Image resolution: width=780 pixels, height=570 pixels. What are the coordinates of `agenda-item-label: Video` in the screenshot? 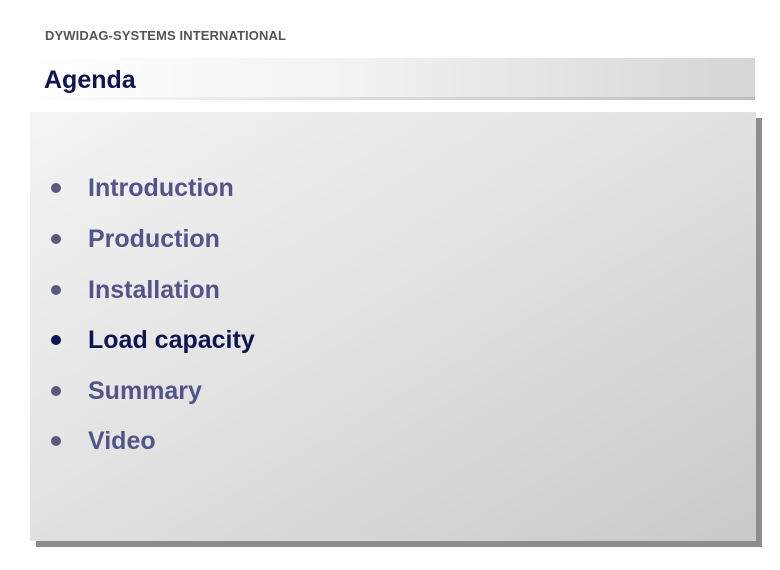 It's located at (122, 441).